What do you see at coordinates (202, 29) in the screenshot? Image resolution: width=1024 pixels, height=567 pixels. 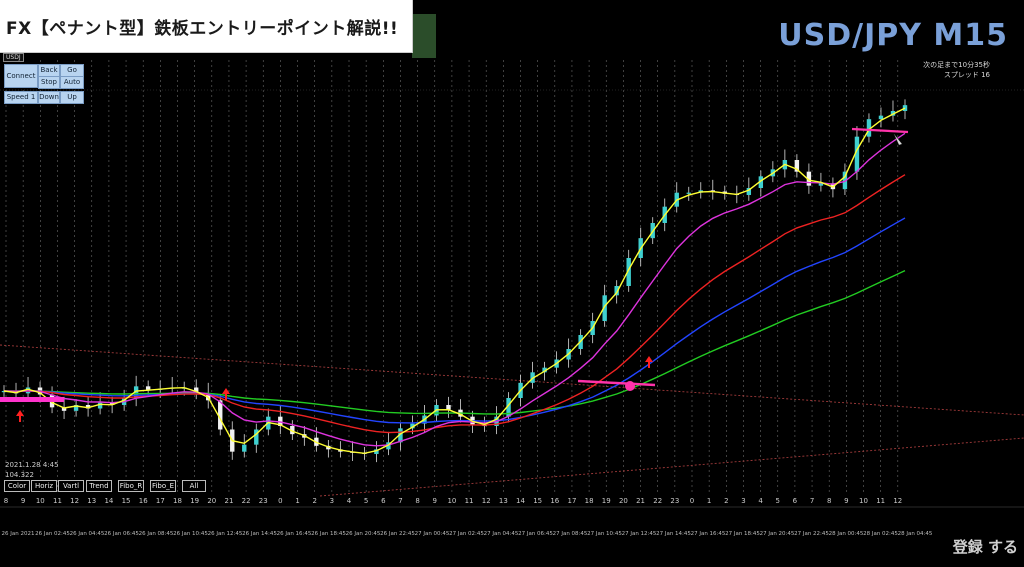 I see `video-title: FX【ペナント型】鉄板エントリーポイント解説!!` at bounding box center [202, 29].